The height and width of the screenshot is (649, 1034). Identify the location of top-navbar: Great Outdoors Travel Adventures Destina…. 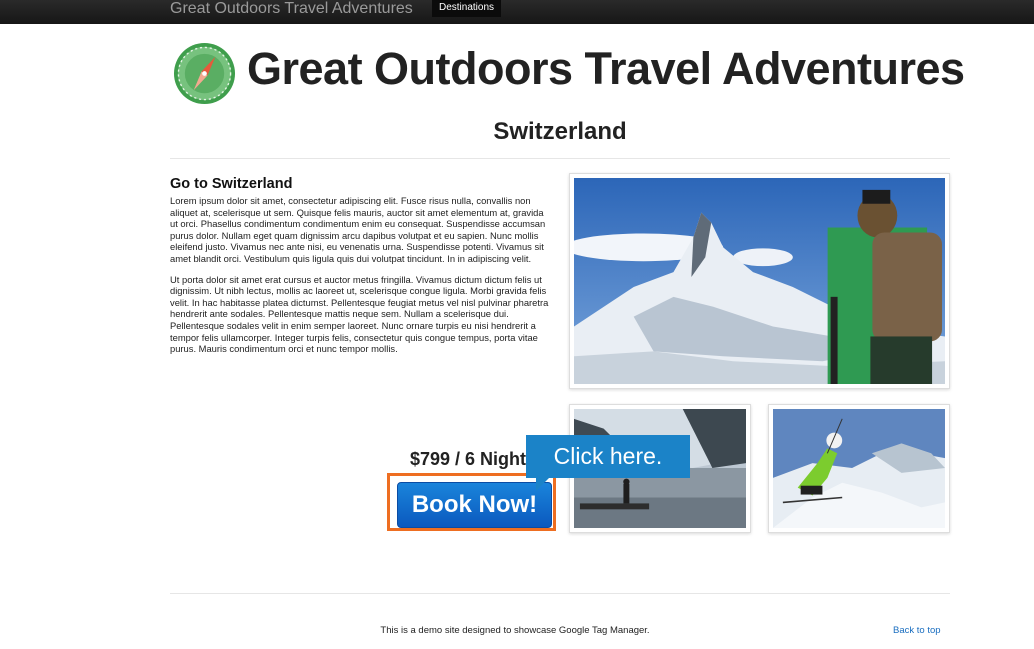
(517, 12).